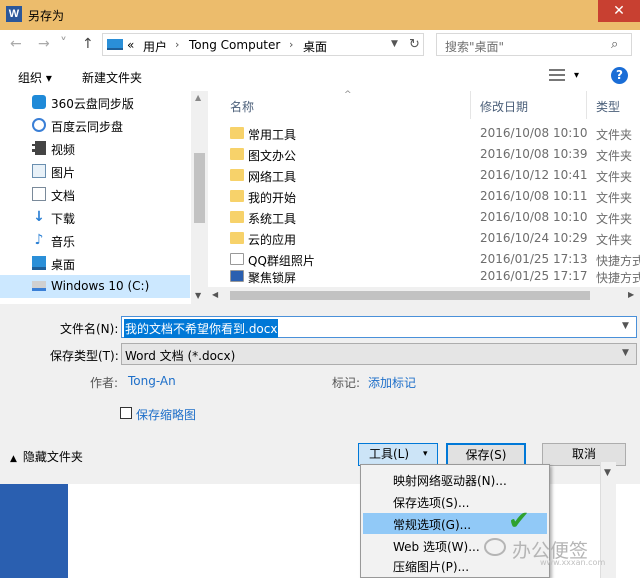 Image resolution: width=640 pixels, height=578 pixels. What do you see at coordinates (619, 11) in the screenshot?
I see `close-button: ✕` at bounding box center [619, 11].